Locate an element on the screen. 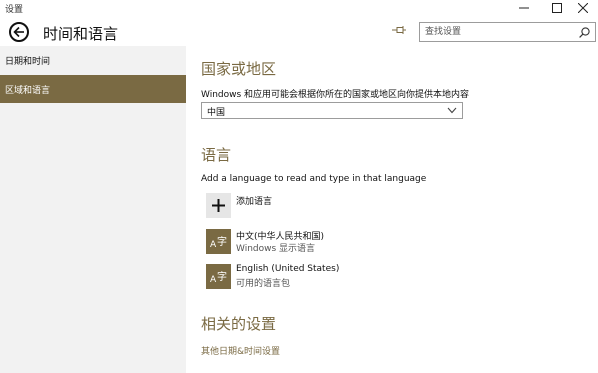 This screenshot has height=373, width=598. back-button is located at coordinates (19, 32).